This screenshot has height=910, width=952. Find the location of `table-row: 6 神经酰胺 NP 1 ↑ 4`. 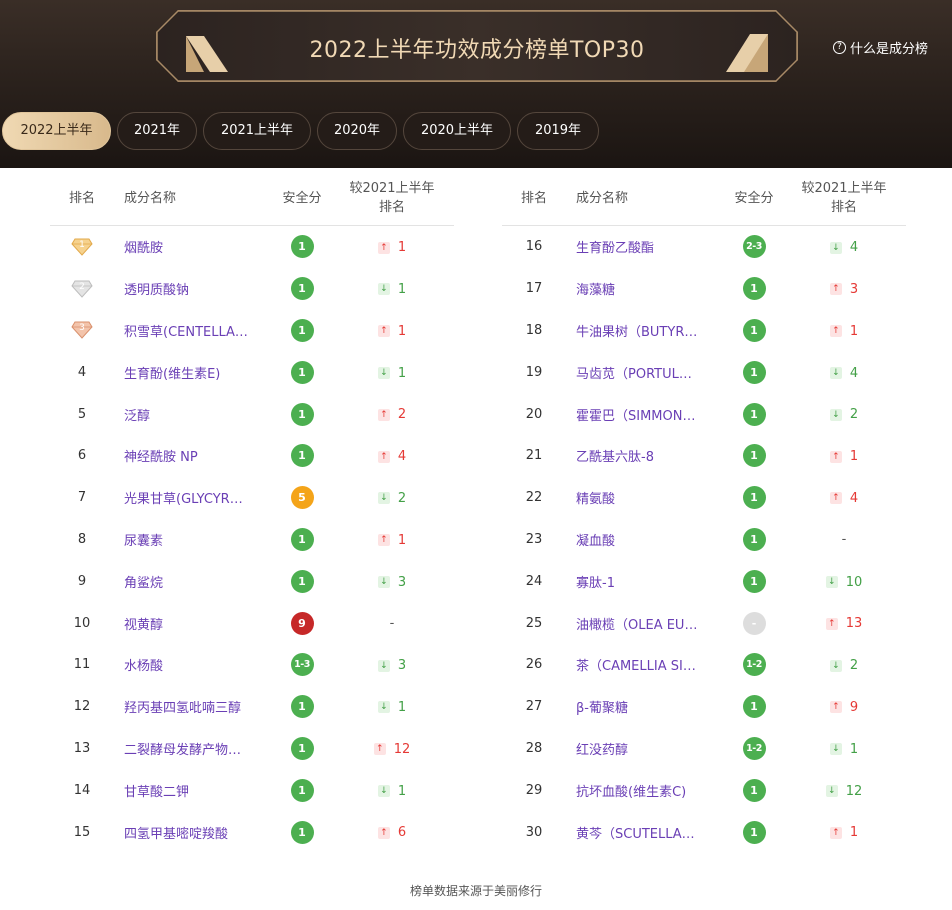

table-row: 6 神经酰胺 NP 1 ↑ 4 is located at coordinates (252, 456).